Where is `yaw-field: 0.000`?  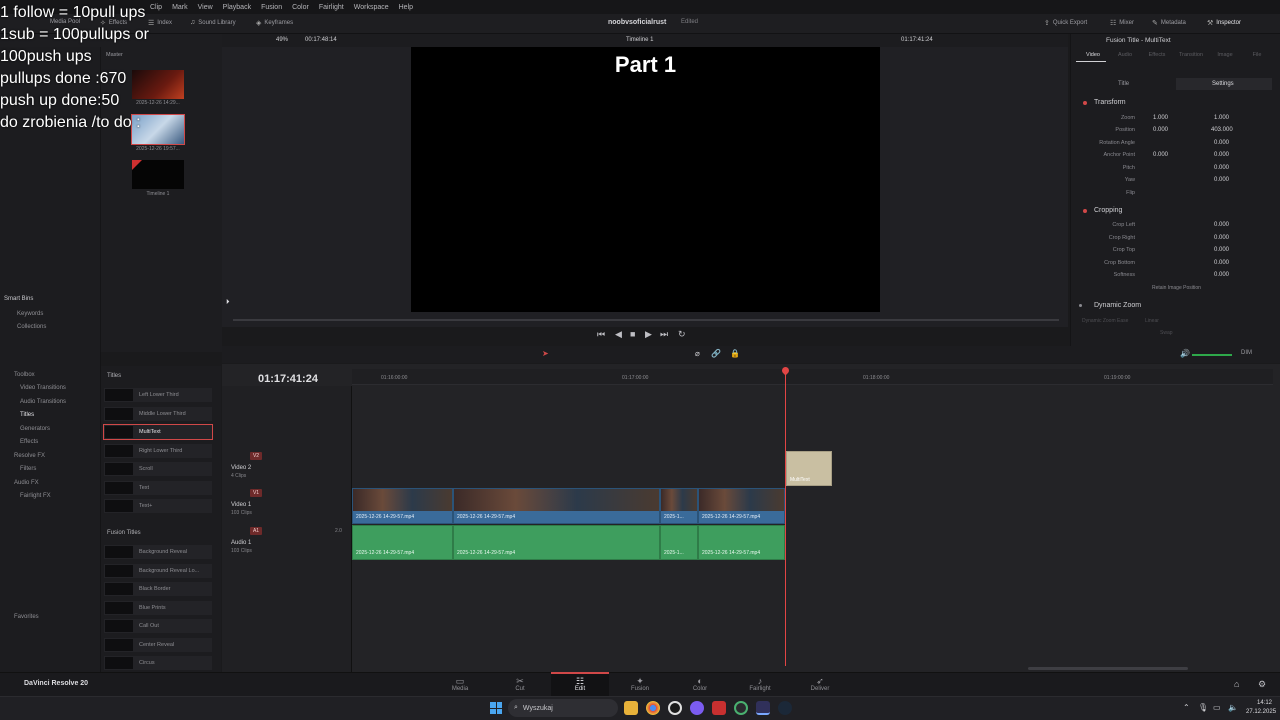
yaw-field: 0.000 is located at coordinates (1221, 180).